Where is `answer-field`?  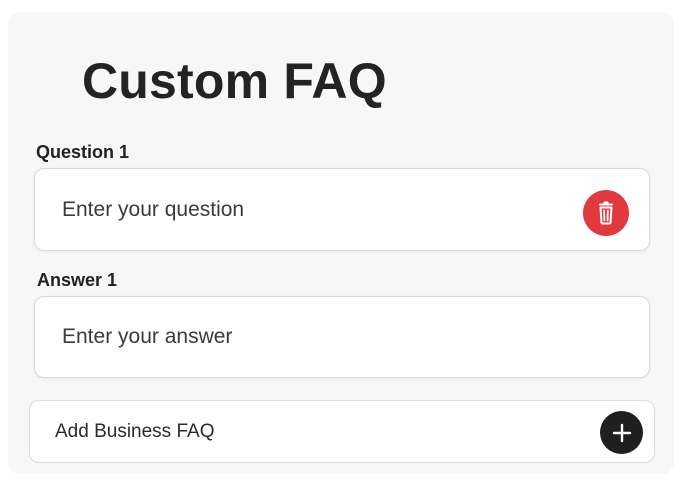
answer-field is located at coordinates (342, 337).